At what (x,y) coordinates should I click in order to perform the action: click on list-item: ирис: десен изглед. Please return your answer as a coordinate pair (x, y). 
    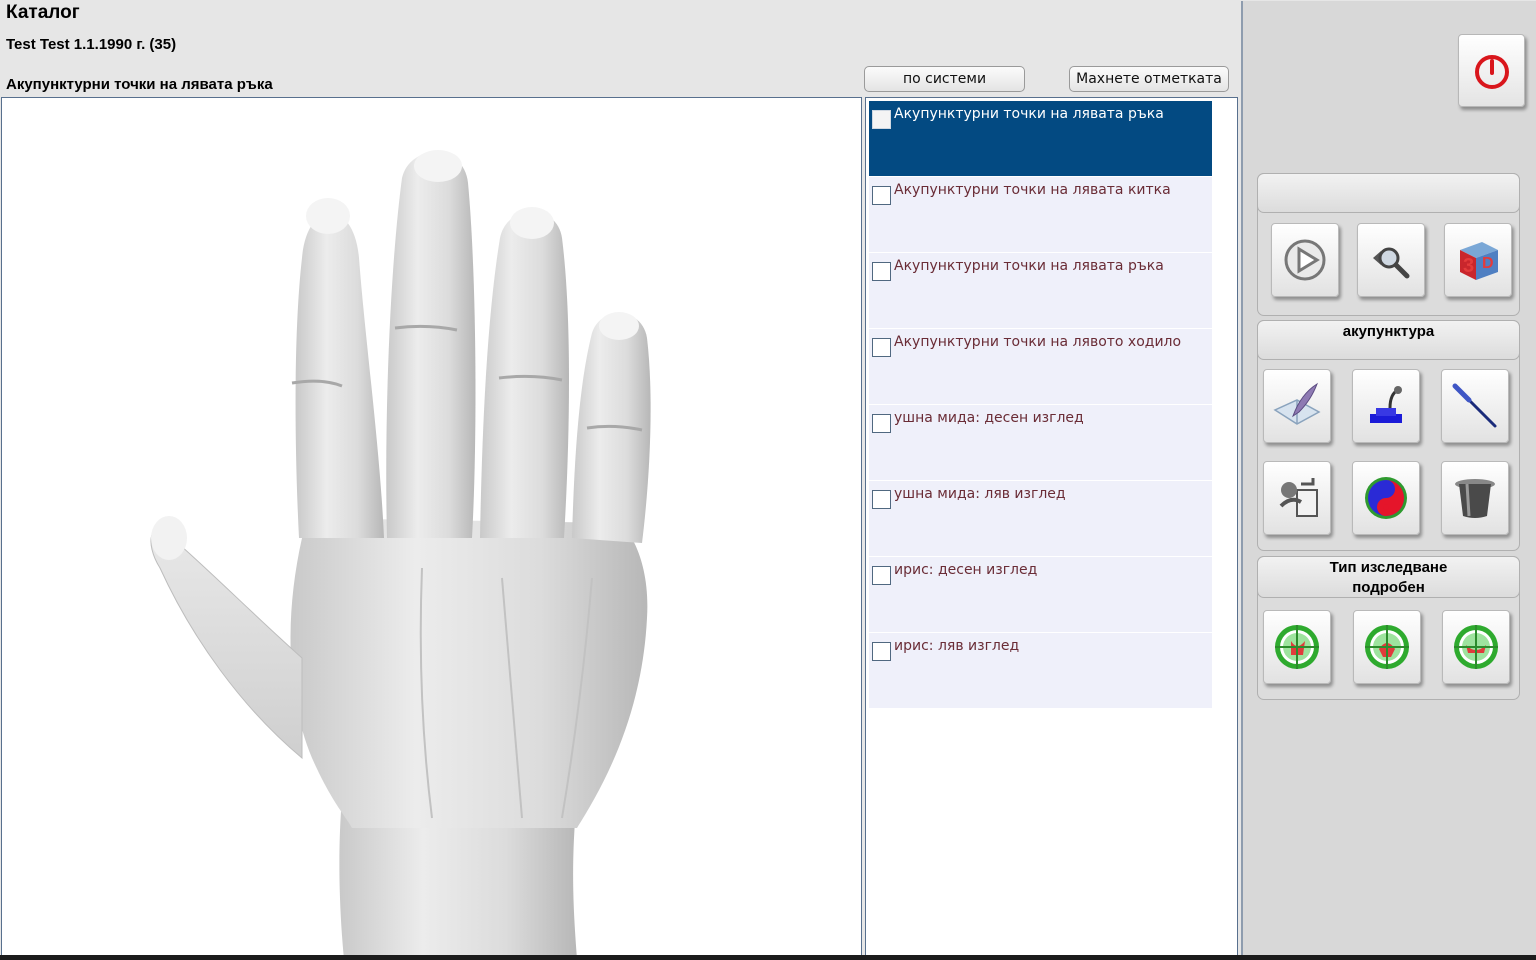
    Looking at the image, I should click on (1040, 594).